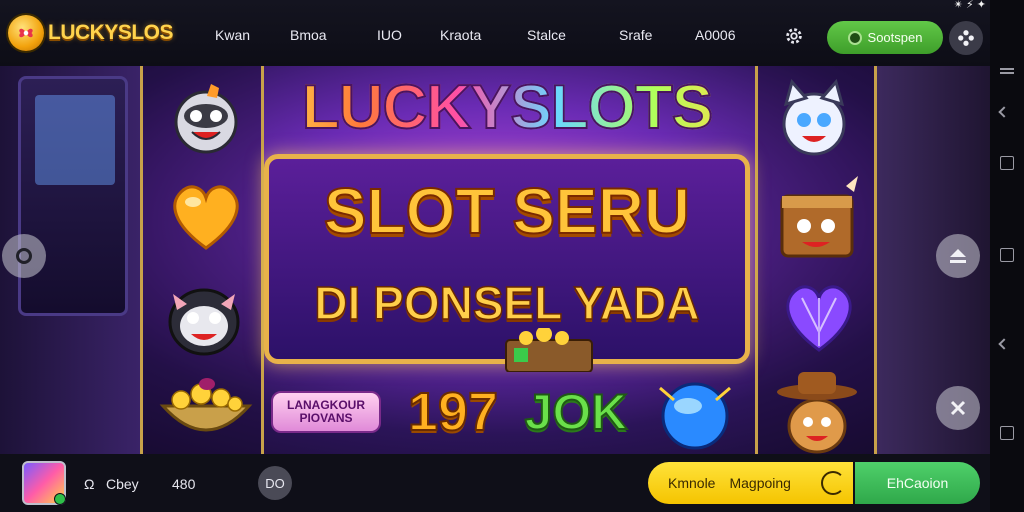 The height and width of the screenshot is (512, 1024). Describe the element at coordinates (833, 483) in the screenshot. I see `refresh-icon` at that location.